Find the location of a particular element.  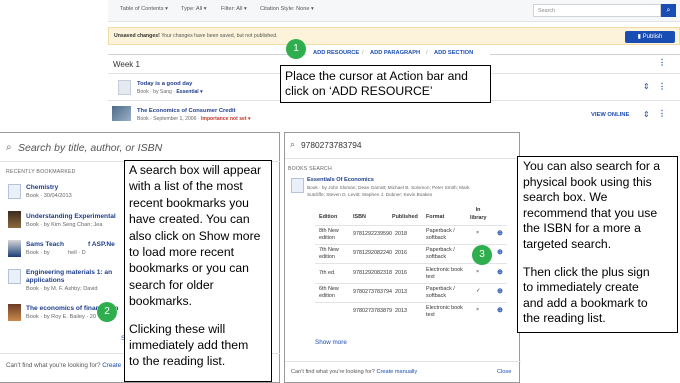

bookmark-meta: Book · by Roy E. Bailey · 20 is located at coordinates (61, 317).